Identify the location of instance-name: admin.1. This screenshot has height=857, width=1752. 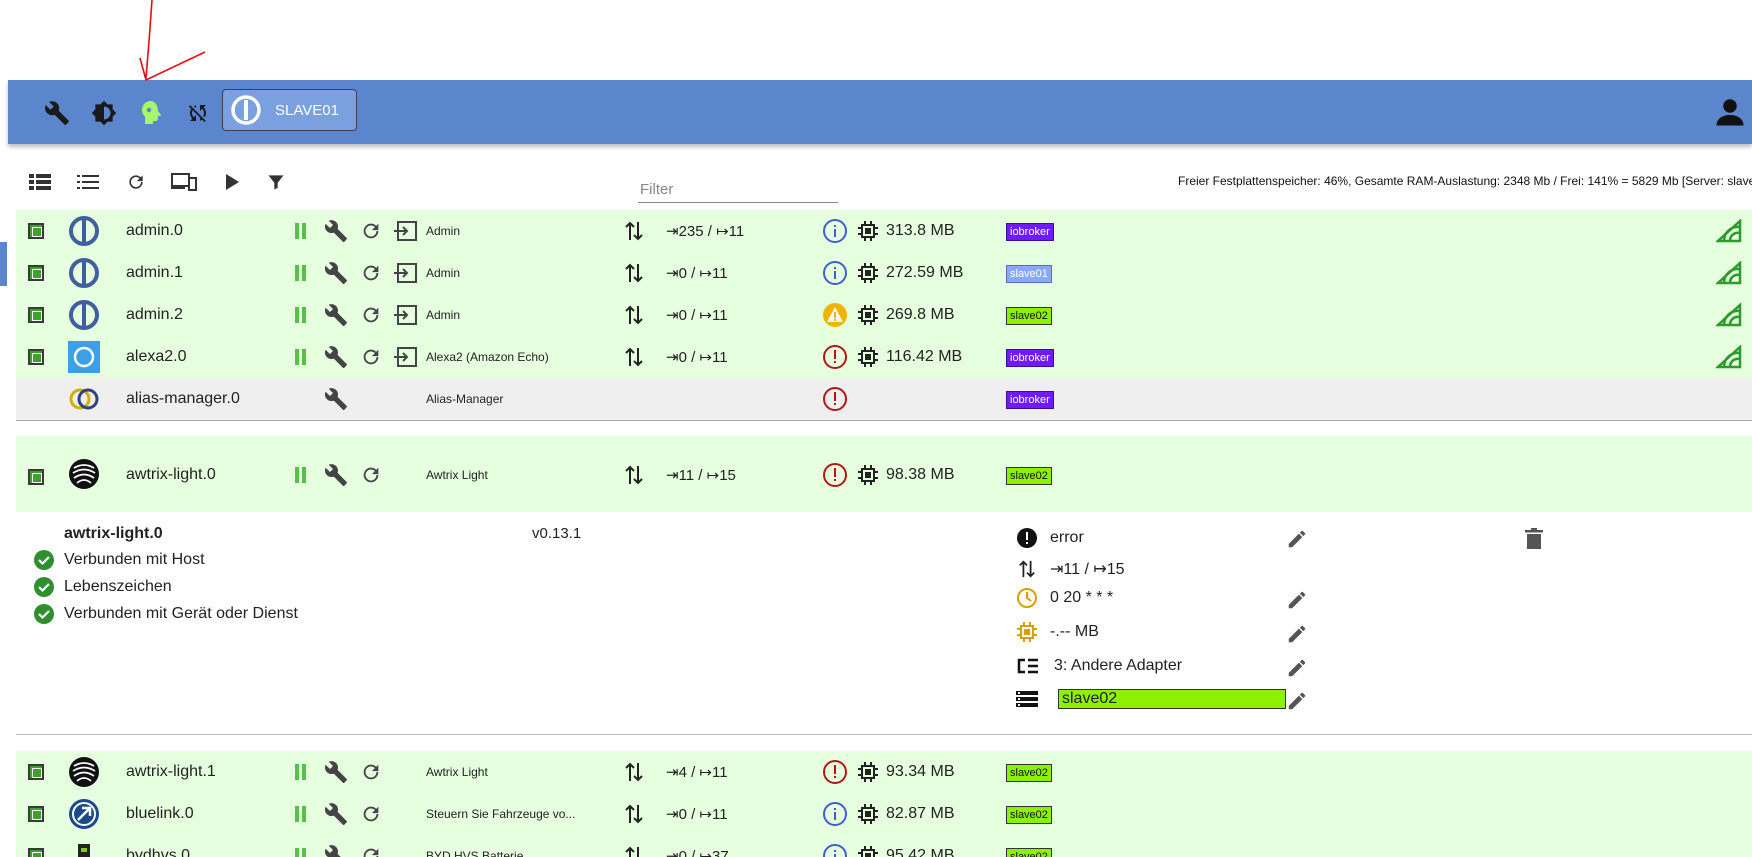
(154, 272).